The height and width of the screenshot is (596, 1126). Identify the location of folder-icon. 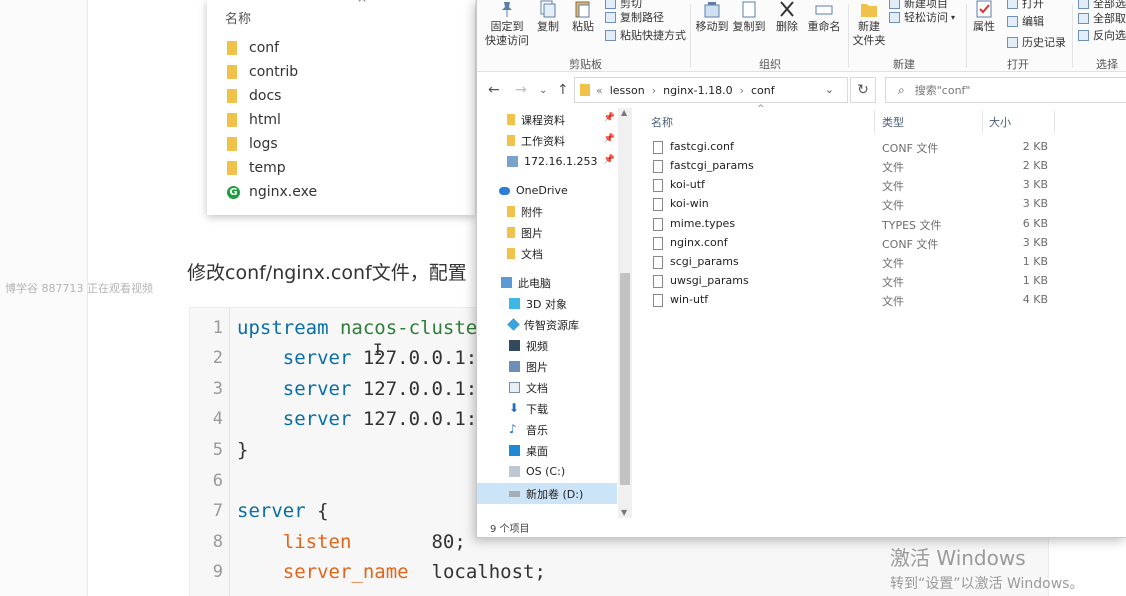
(232, 144).